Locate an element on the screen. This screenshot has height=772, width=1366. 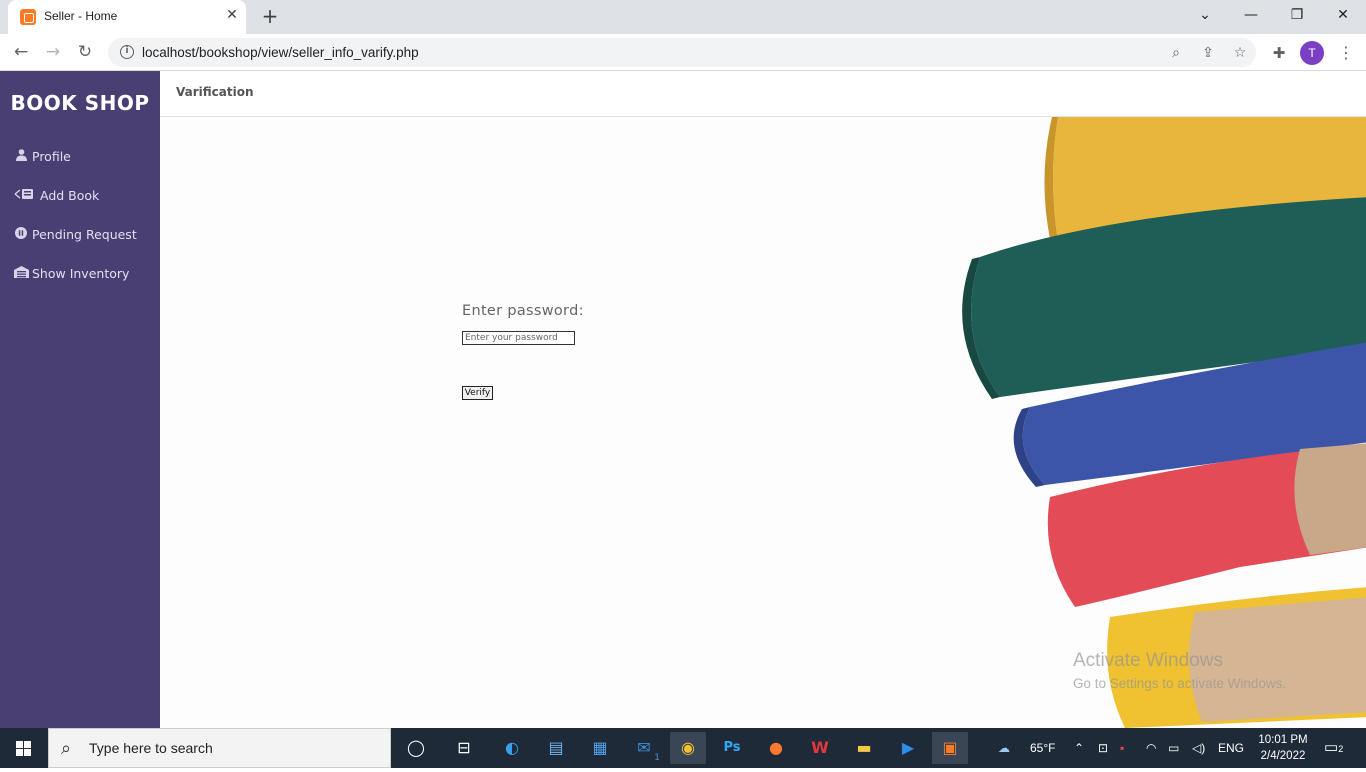
firefox-icon: ● is located at coordinates (776, 748).